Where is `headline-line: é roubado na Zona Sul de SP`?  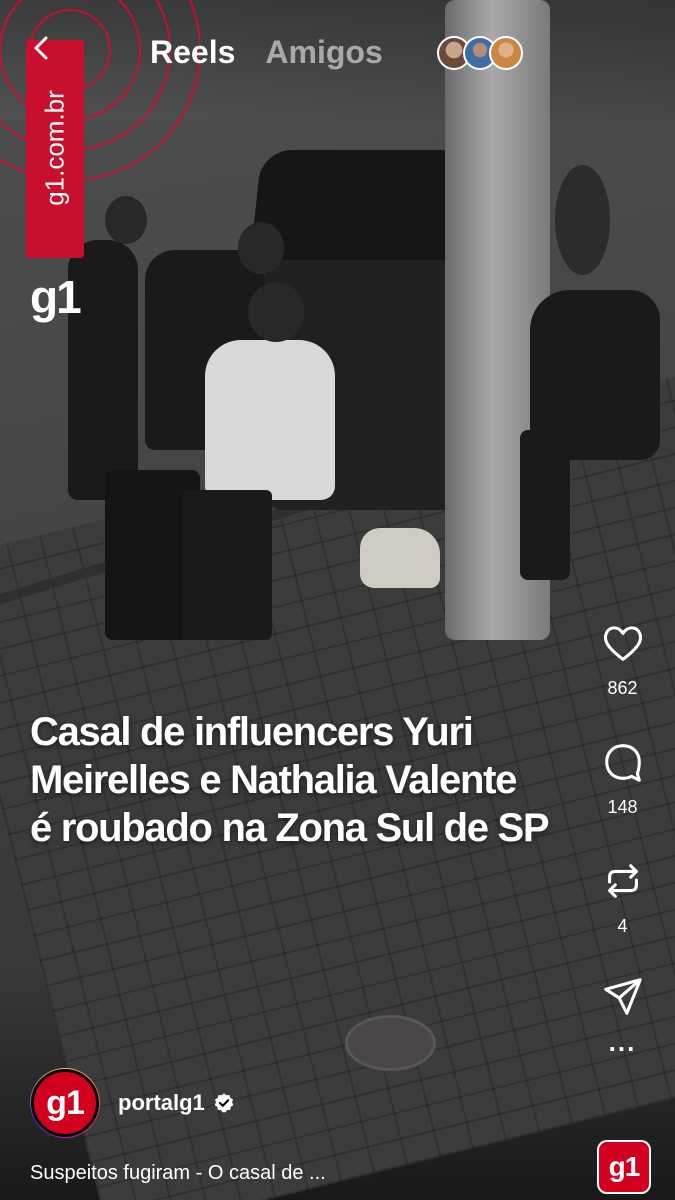 headline-line: é roubado na Zona Sul de SP is located at coordinates (290, 828).